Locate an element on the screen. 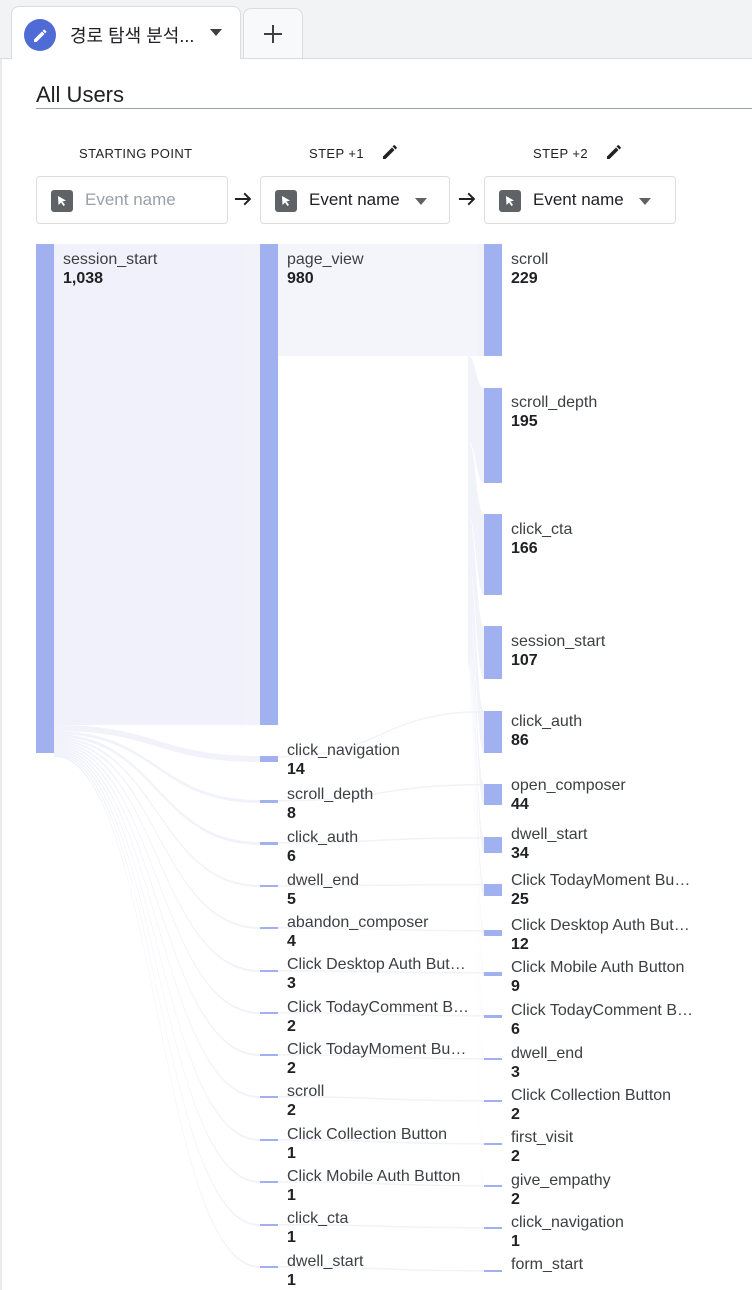  node-value-step1: 5 is located at coordinates (291, 899).